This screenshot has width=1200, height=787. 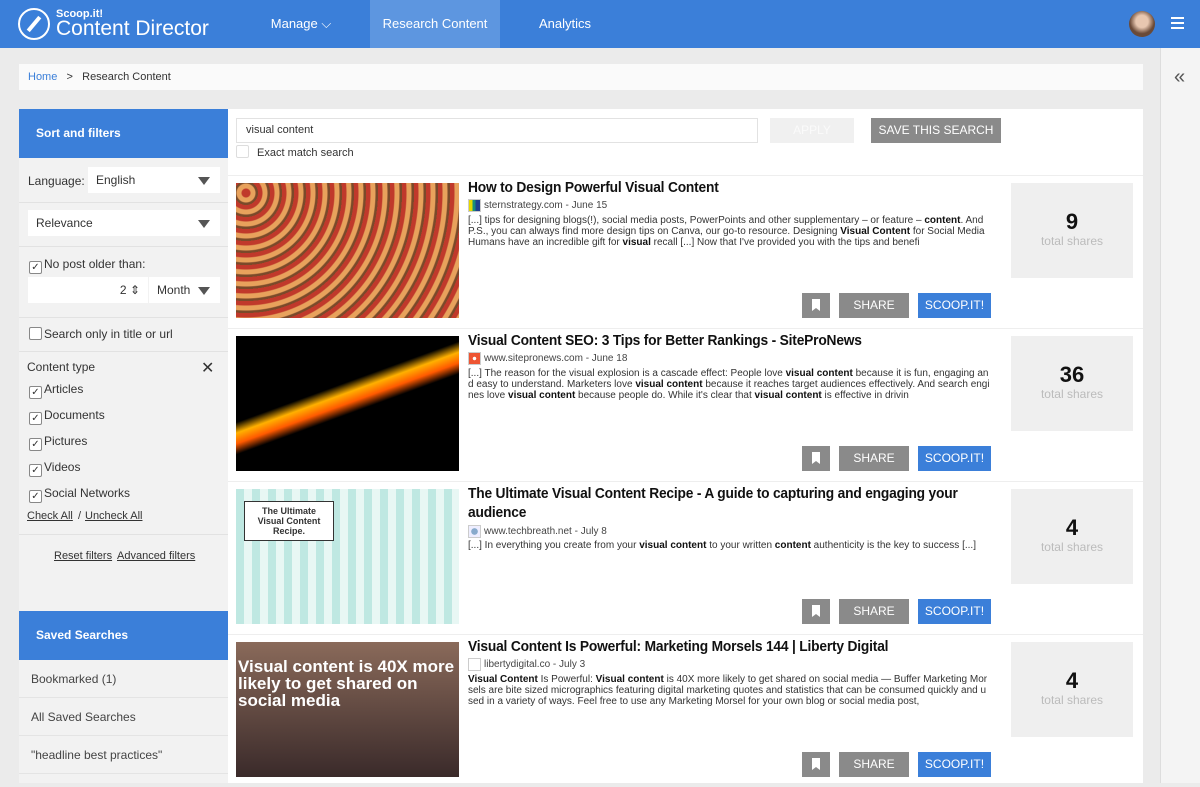 I want to click on saved-search-item: Bookmarked (1), so click(x=123, y=679).